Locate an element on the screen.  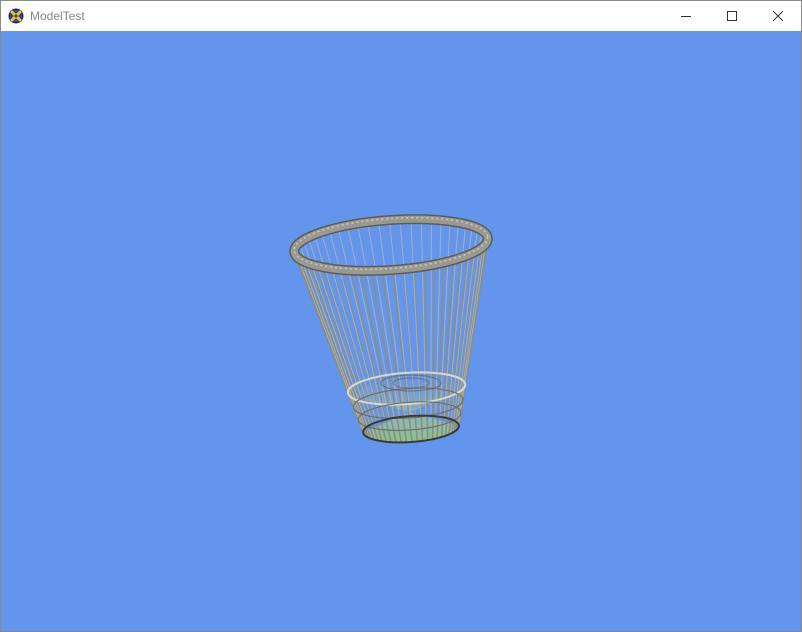
maximize-button is located at coordinates (732, 16).